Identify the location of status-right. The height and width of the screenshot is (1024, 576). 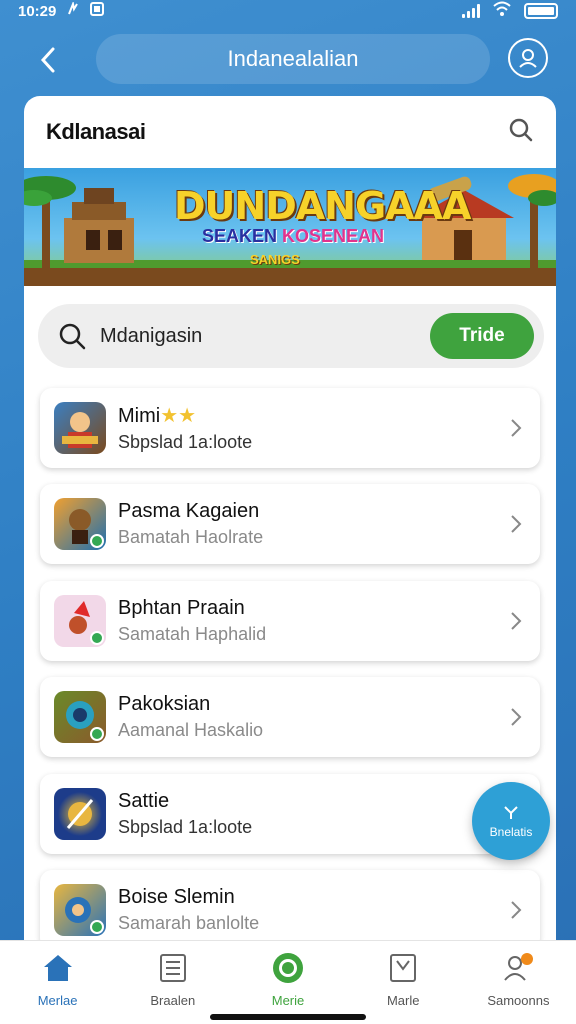
(510, 11).